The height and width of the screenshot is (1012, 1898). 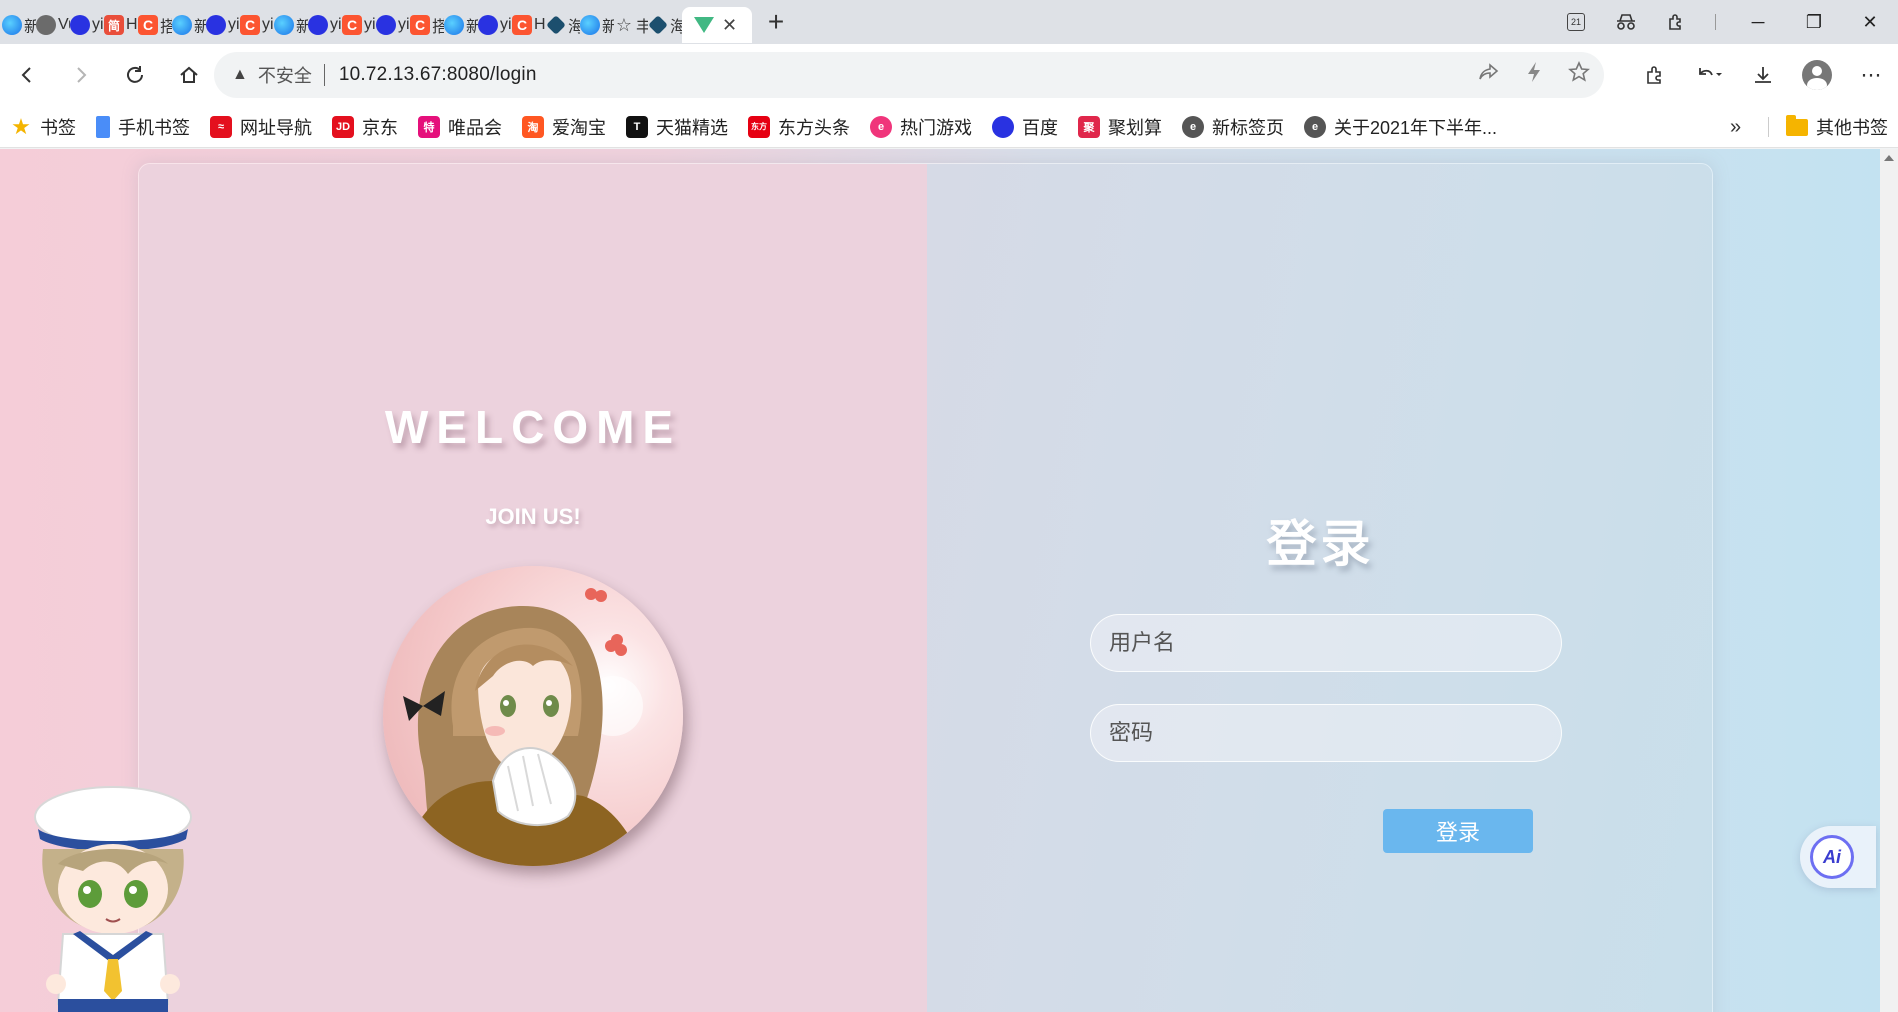 I want to click on login-button: 登录, so click(x=1458, y=831).